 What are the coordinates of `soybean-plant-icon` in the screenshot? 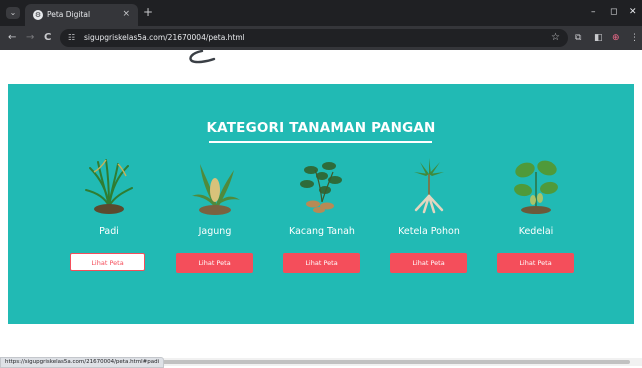 It's located at (536, 187).